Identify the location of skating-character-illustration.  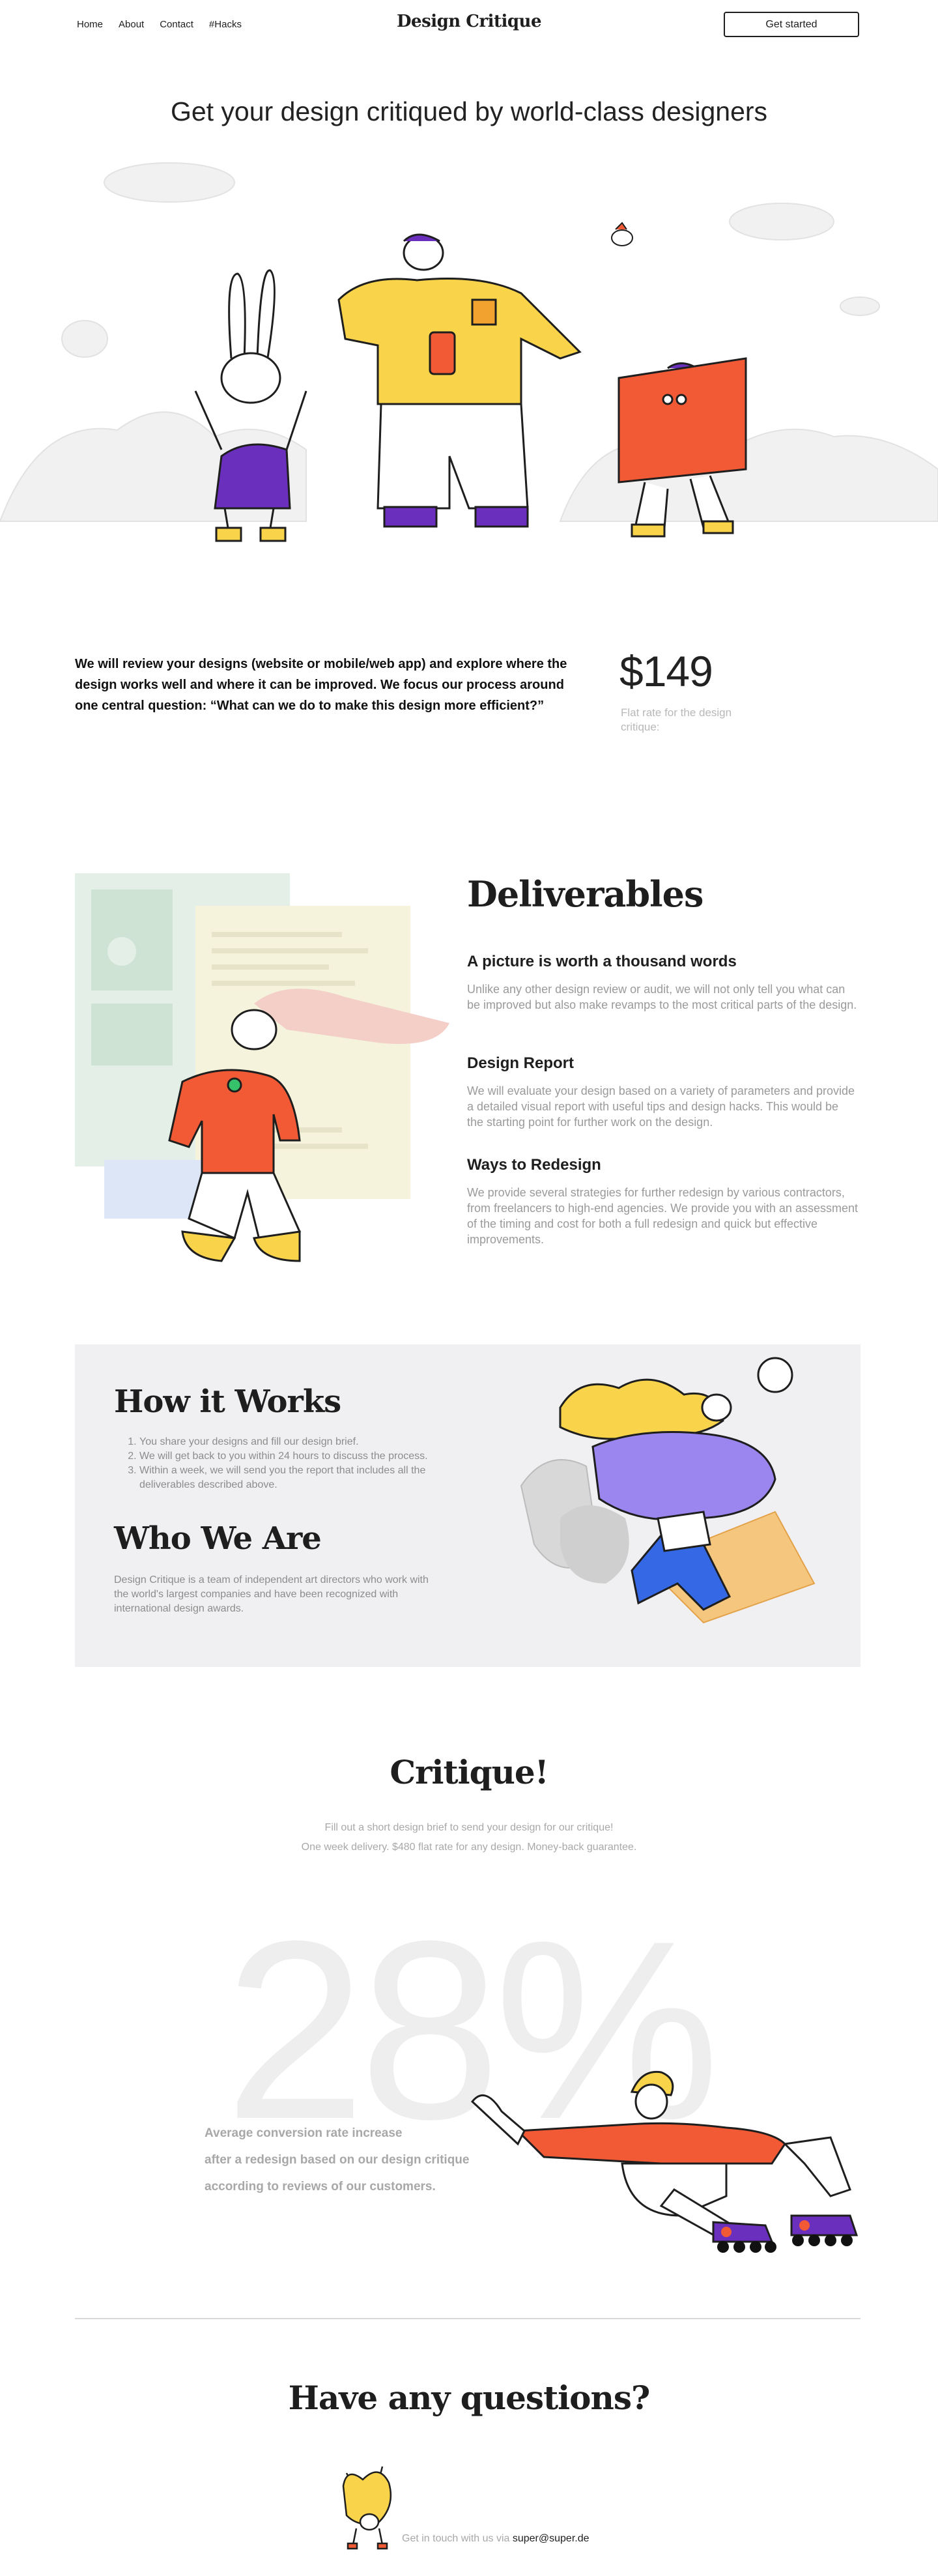
(664, 2161).